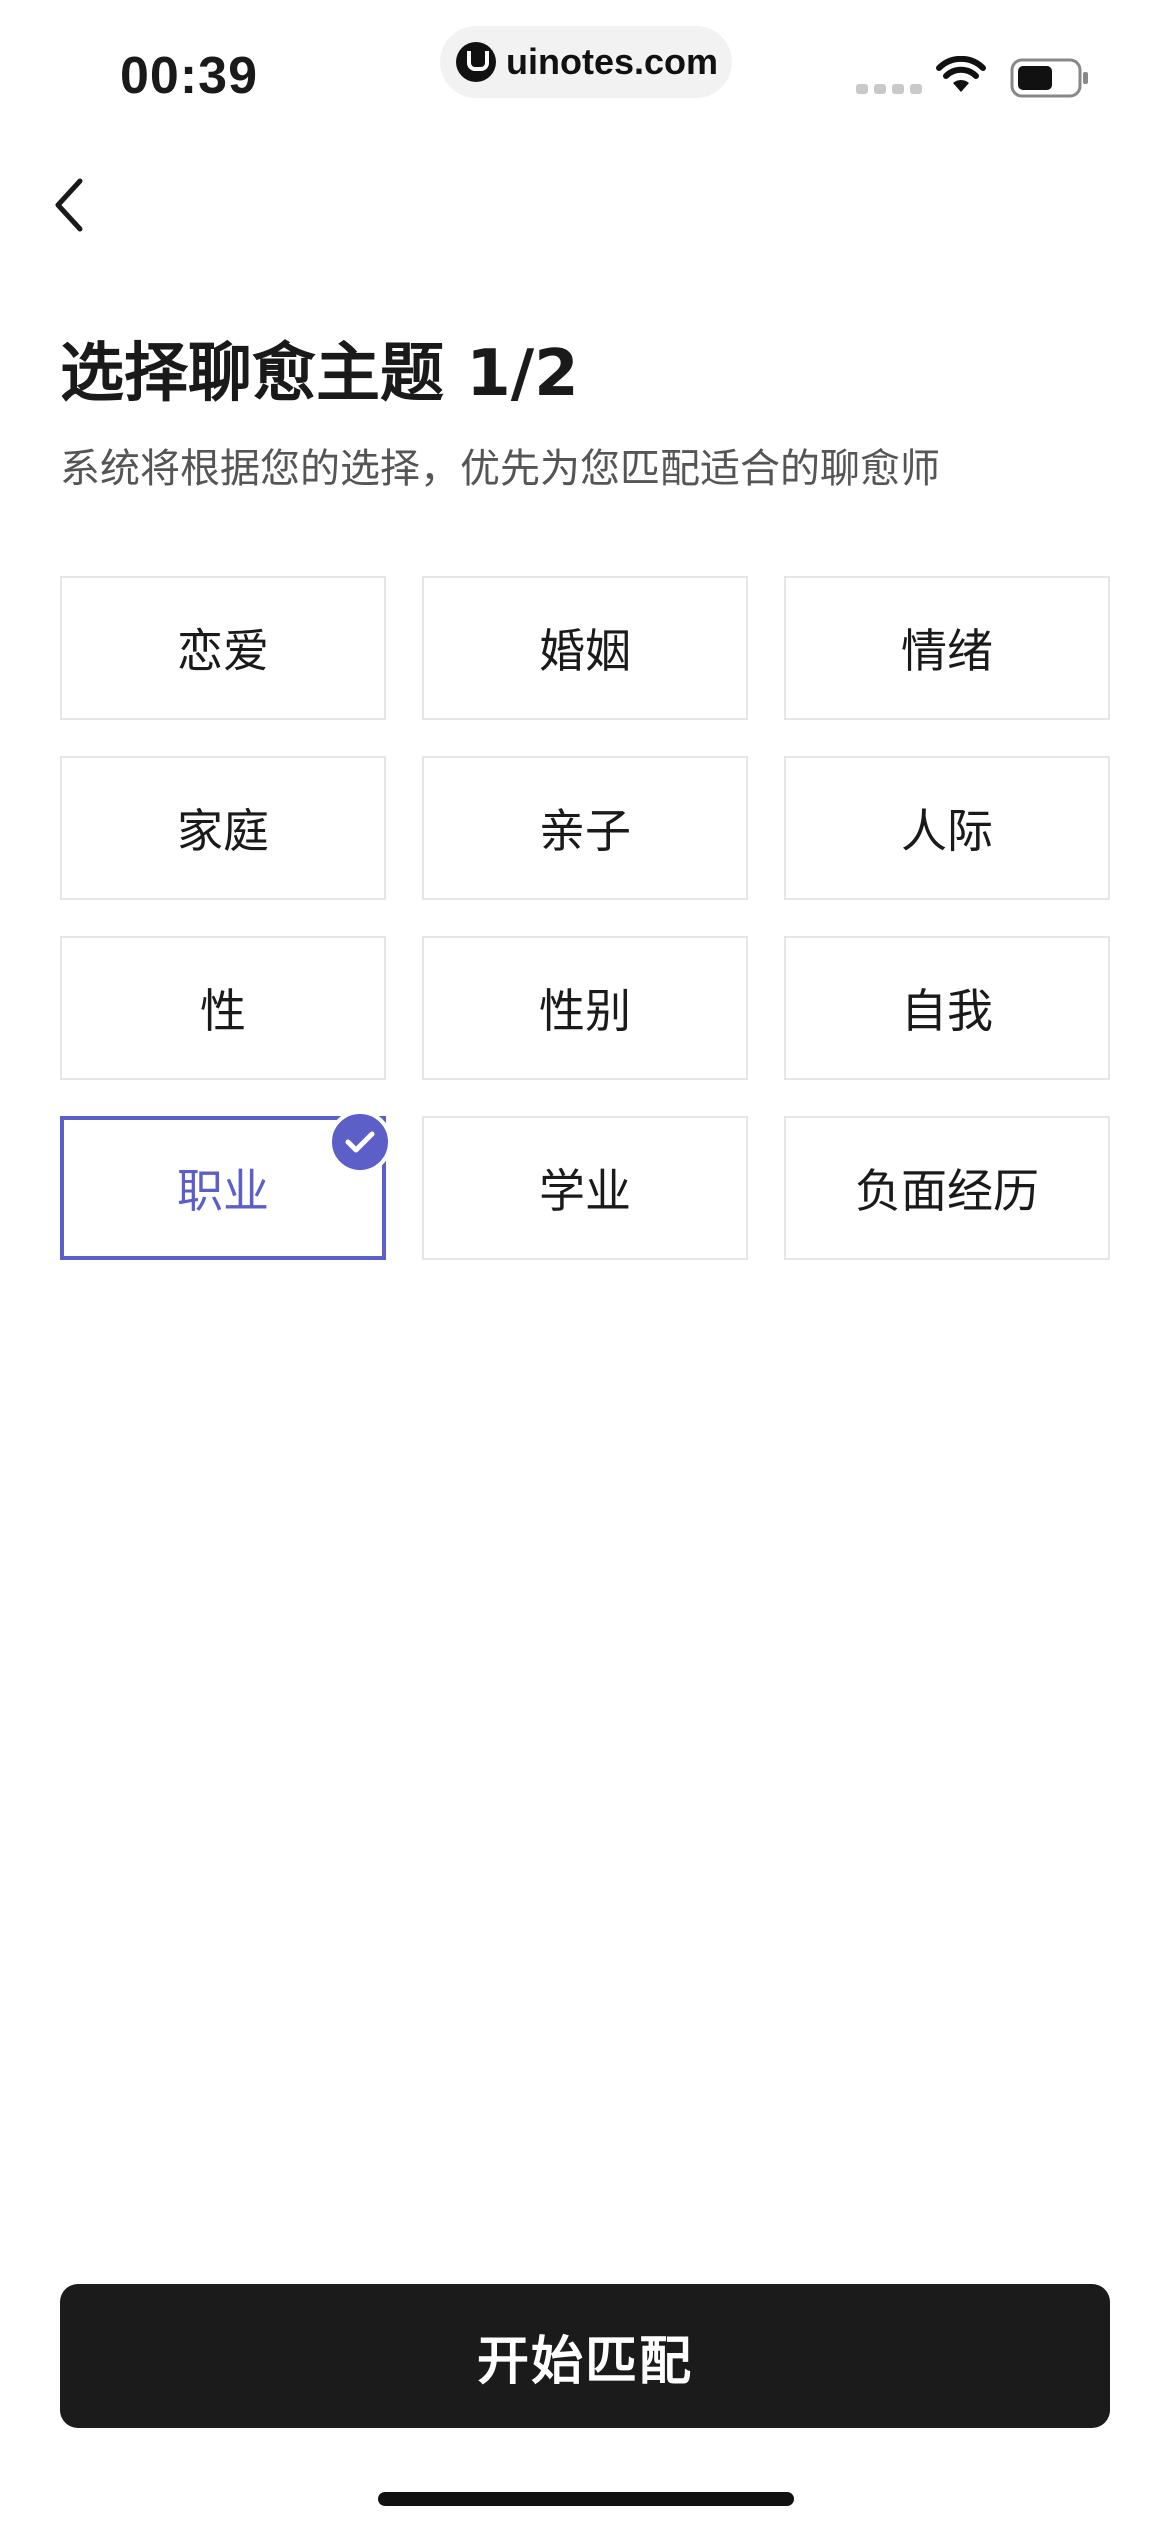 This screenshot has height=2532, width=1170. Describe the element at coordinates (586, 2499) in the screenshot. I see `home-indicator` at that location.